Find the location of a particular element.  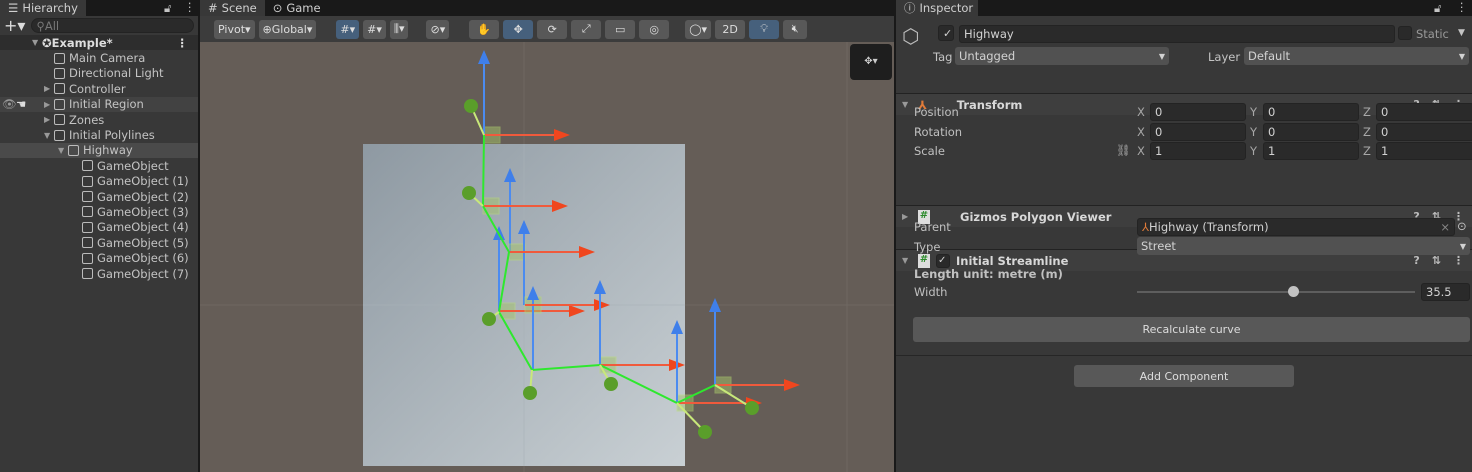

transform-tool: ◎ is located at coordinates (654, 29).